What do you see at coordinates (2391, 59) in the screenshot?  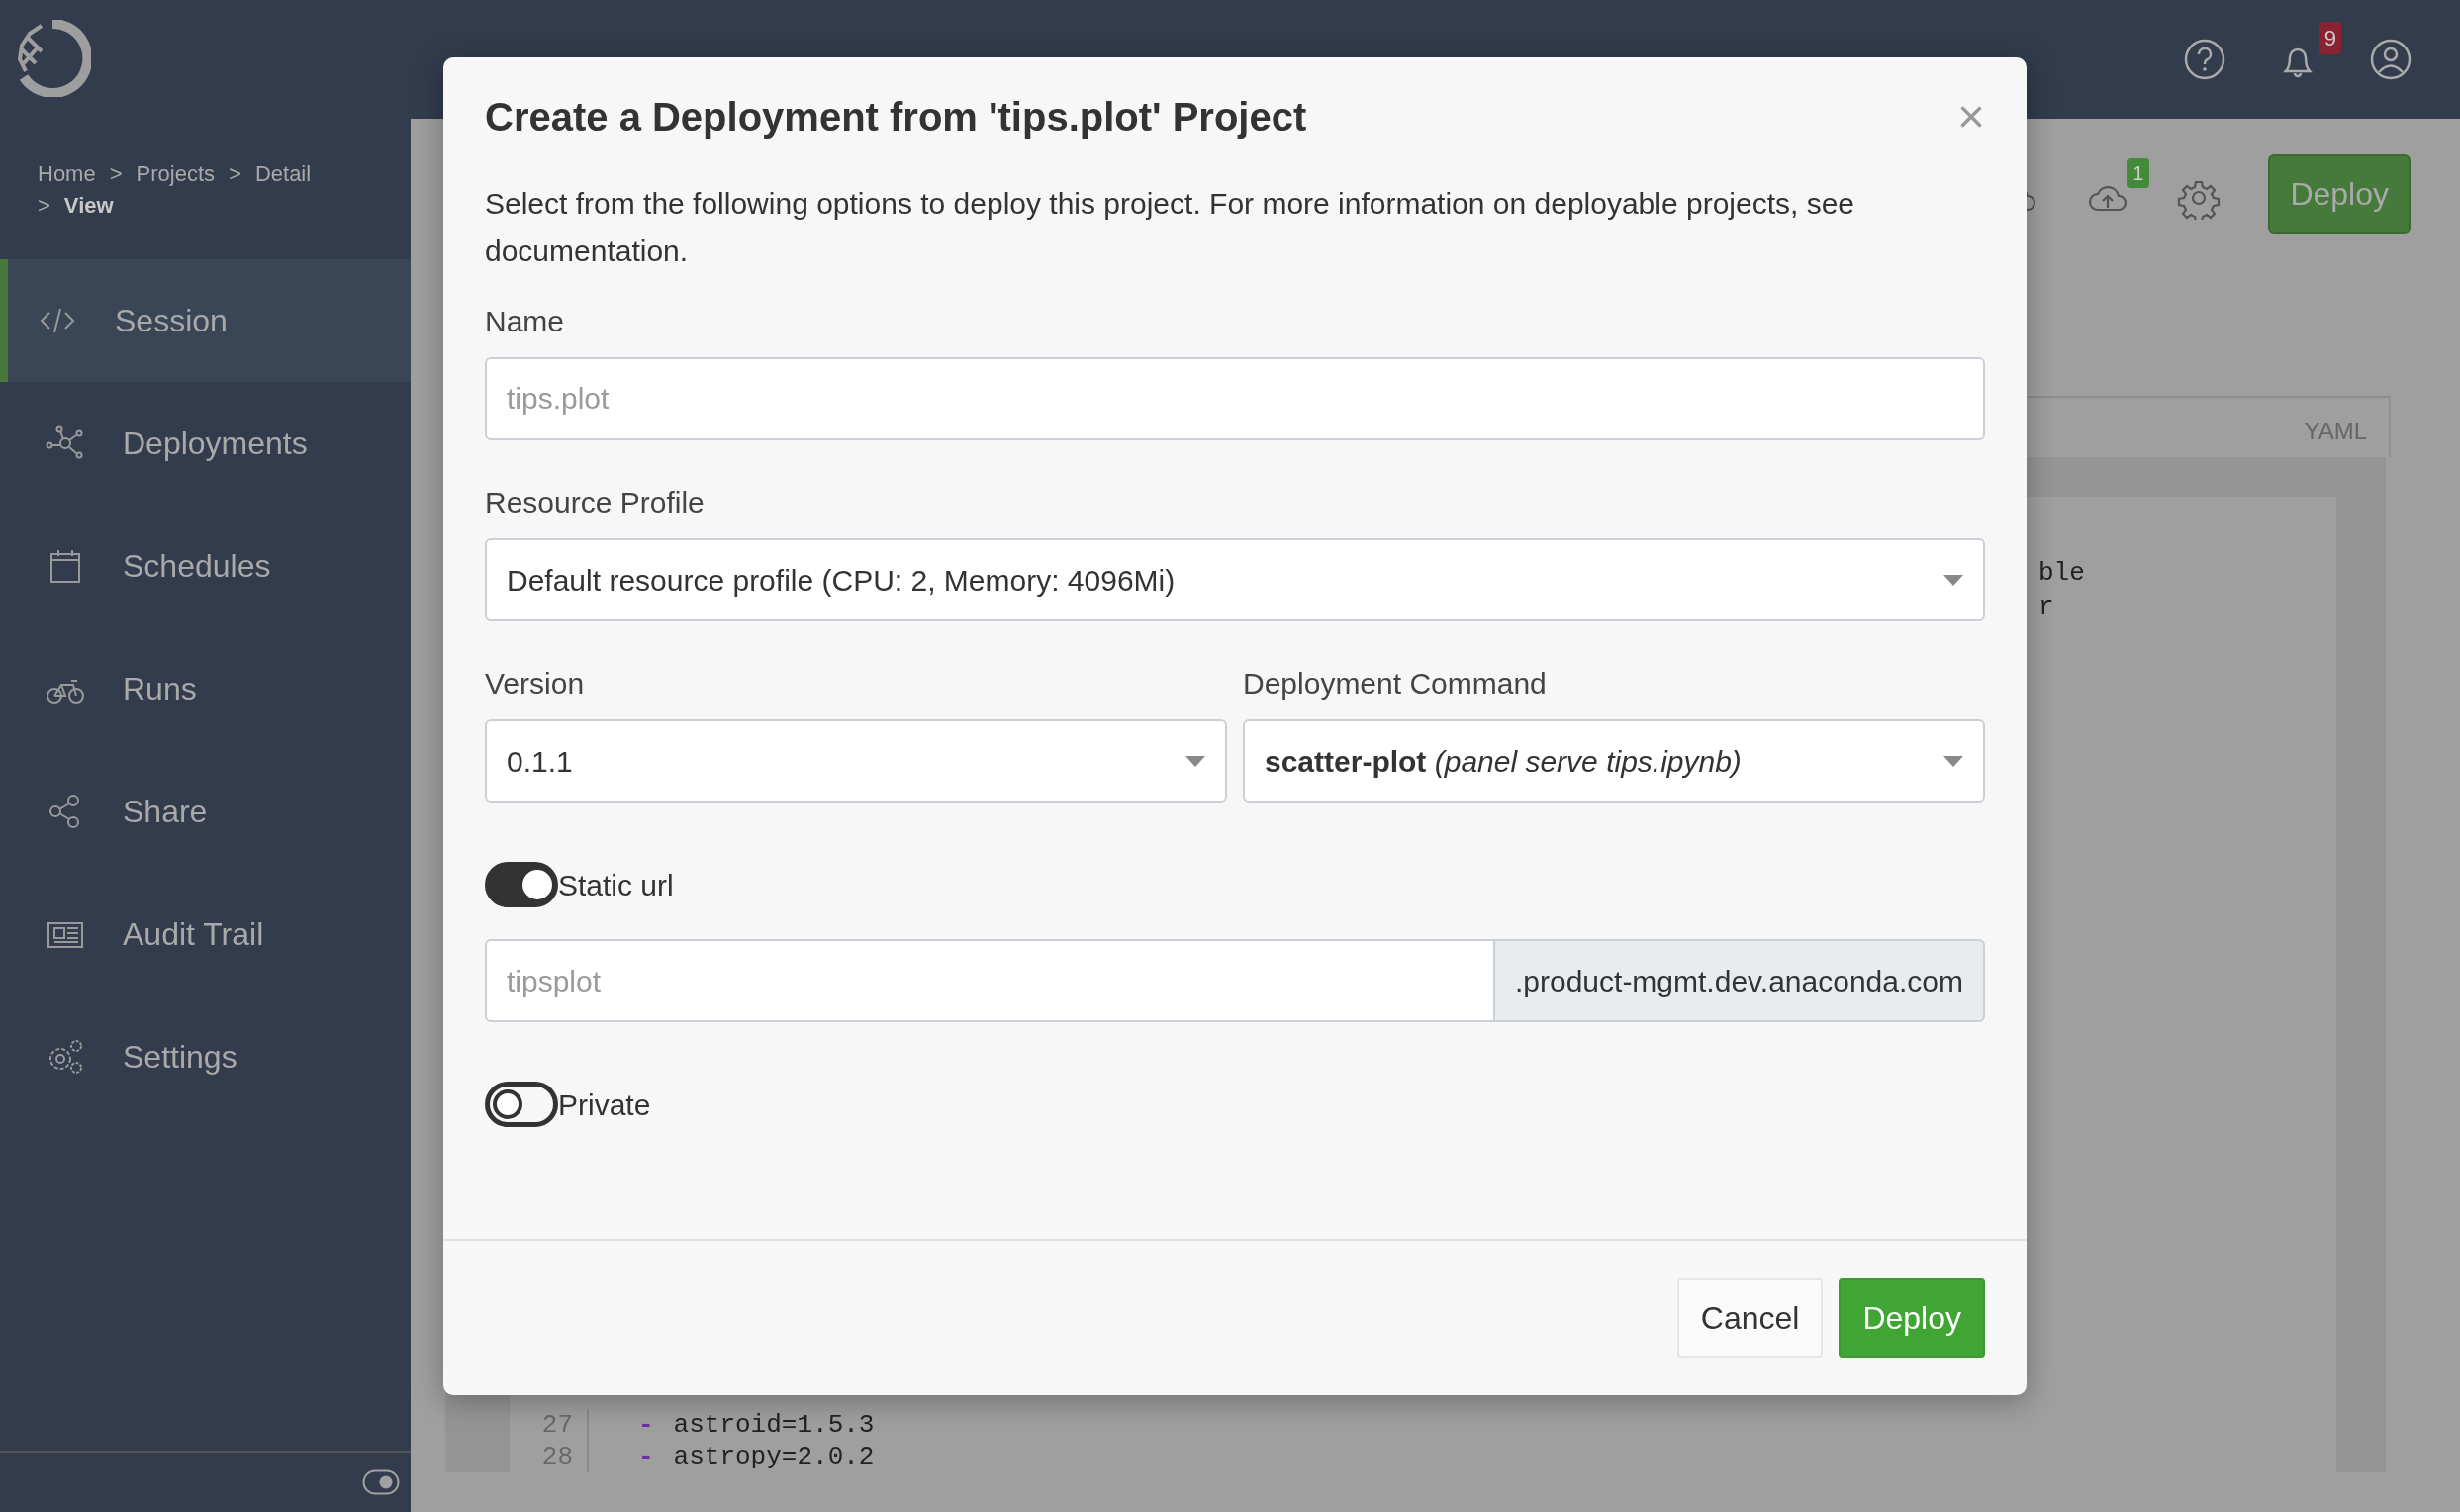 I see `user-icon` at bounding box center [2391, 59].